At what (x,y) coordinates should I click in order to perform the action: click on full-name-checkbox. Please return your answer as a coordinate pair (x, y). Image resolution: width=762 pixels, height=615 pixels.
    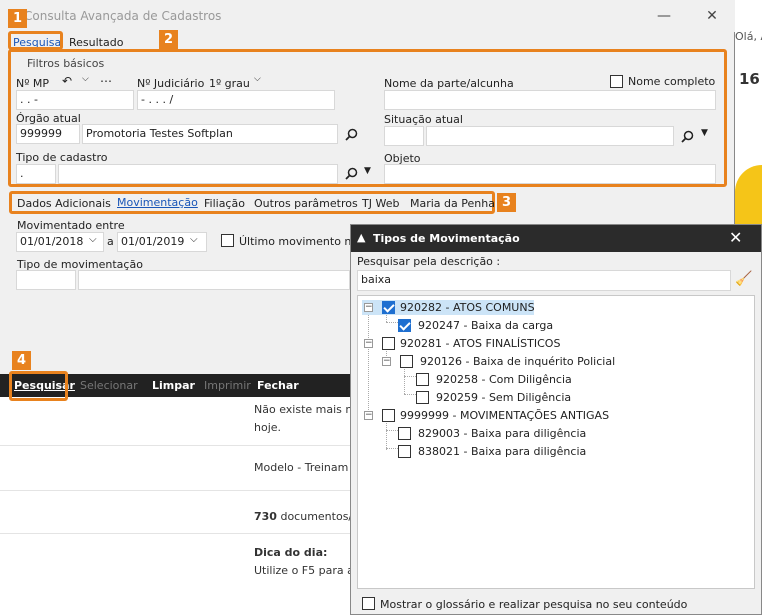
    Looking at the image, I should click on (616, 81).